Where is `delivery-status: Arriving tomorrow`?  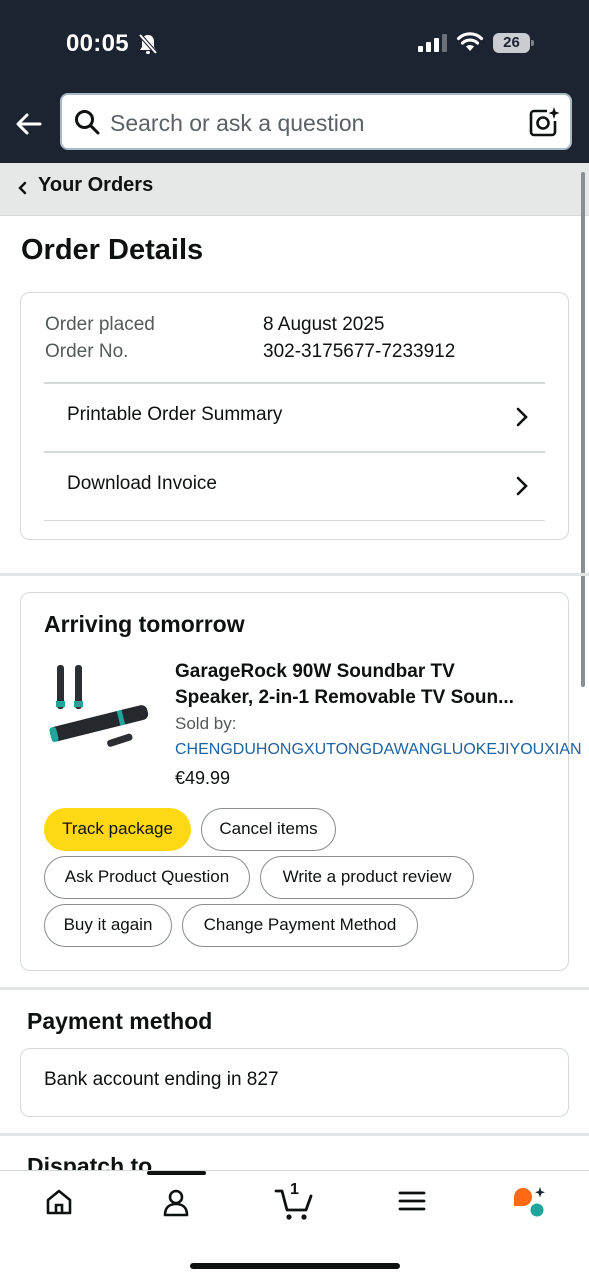 delivery-status: Arriving tomorrow is located at coordinates (144, 624).